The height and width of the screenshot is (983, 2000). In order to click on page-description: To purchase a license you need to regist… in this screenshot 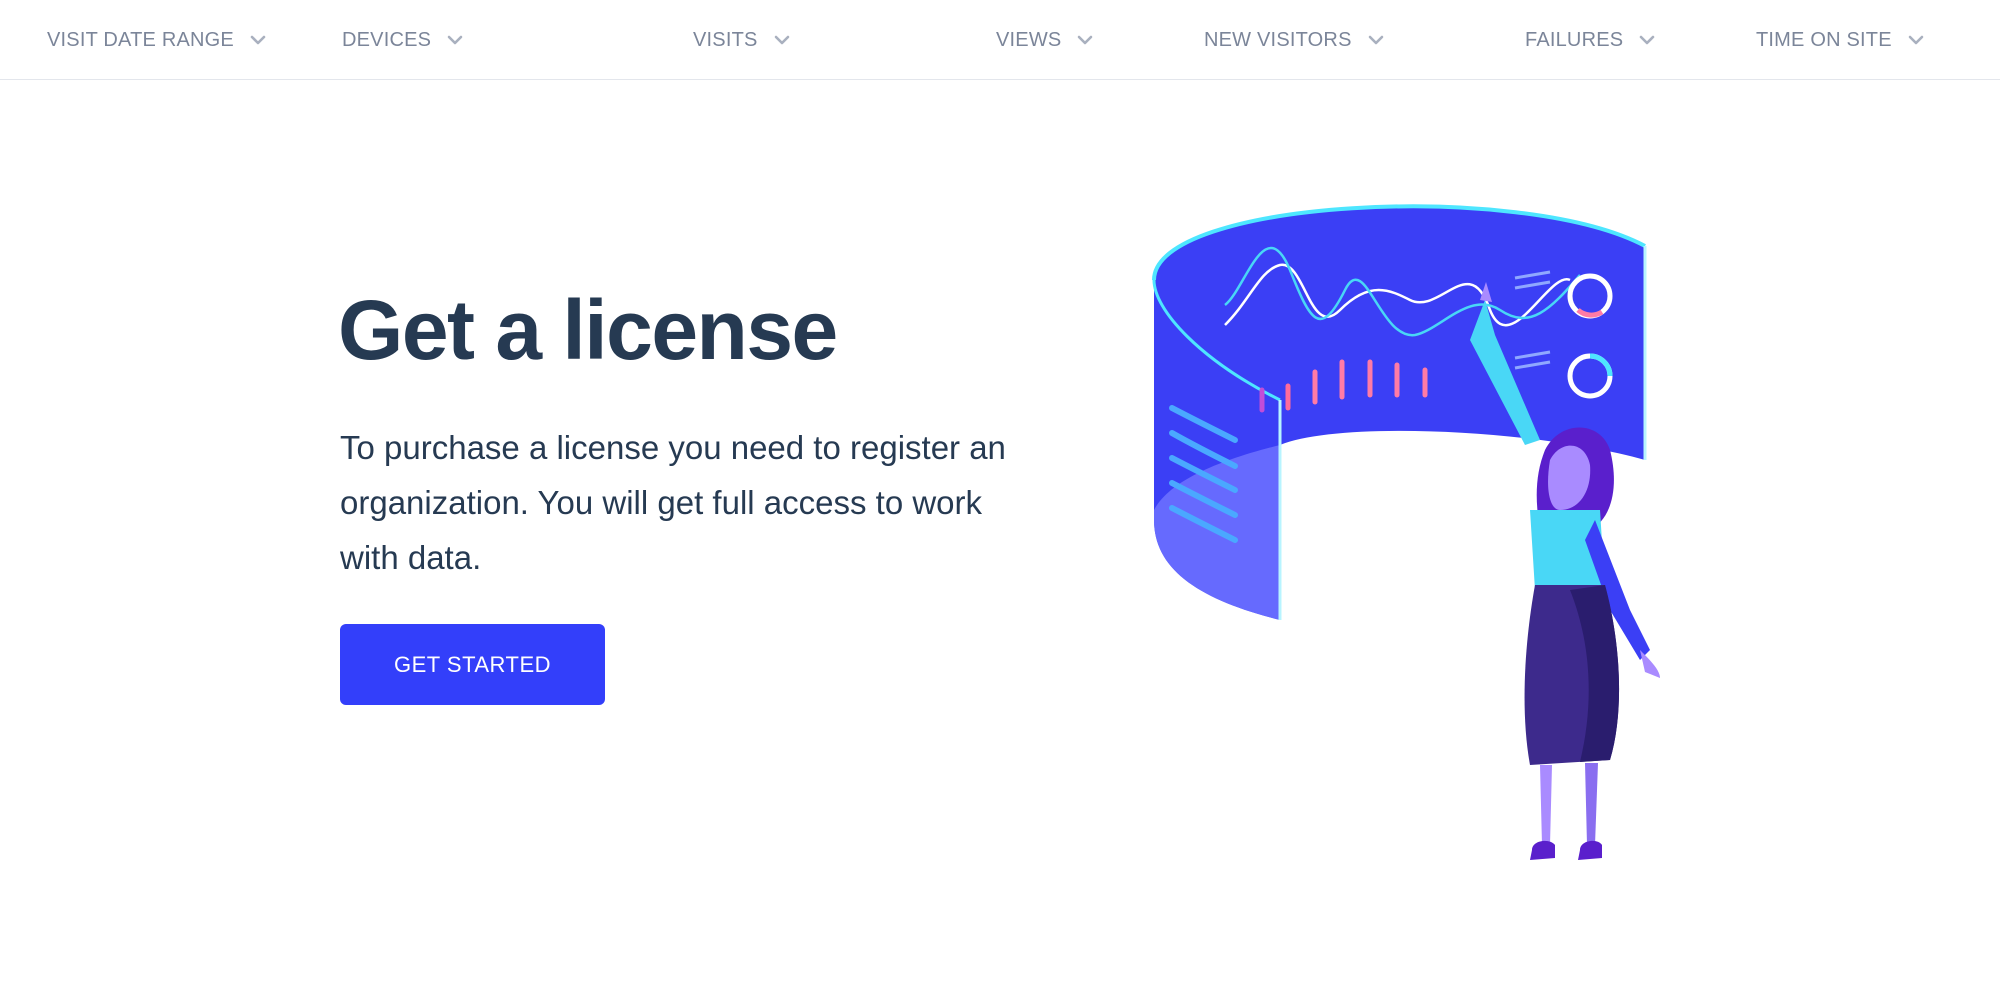, I will do `click(673, 502)`.